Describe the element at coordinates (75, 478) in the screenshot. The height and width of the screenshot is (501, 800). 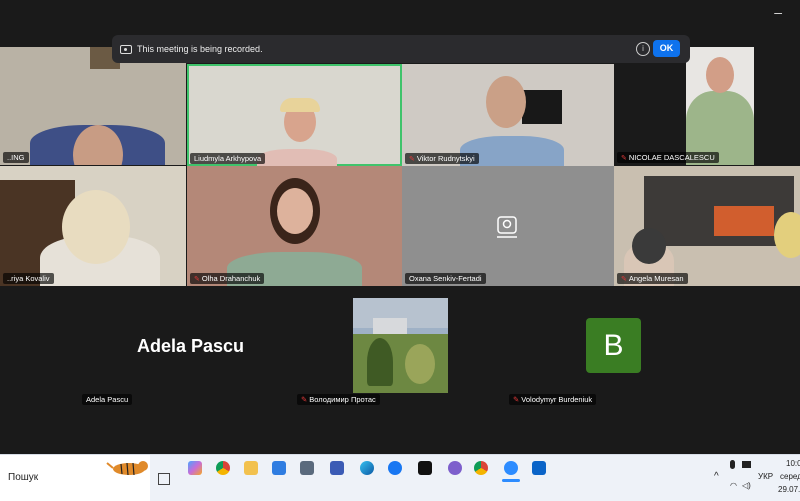
I see `search-box: Пошук` at that location.